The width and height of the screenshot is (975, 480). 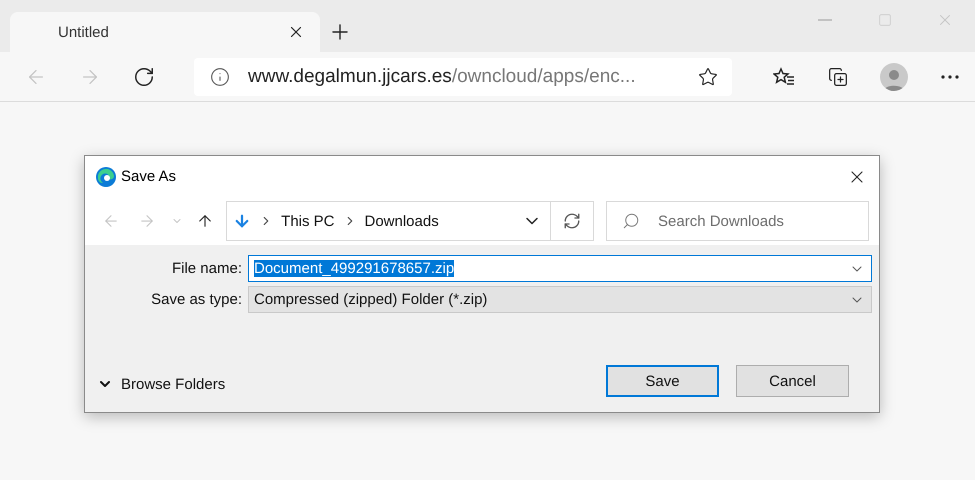 I want to click on file-name-field: Document_499291678657.zip, so click(x=560, y=268).